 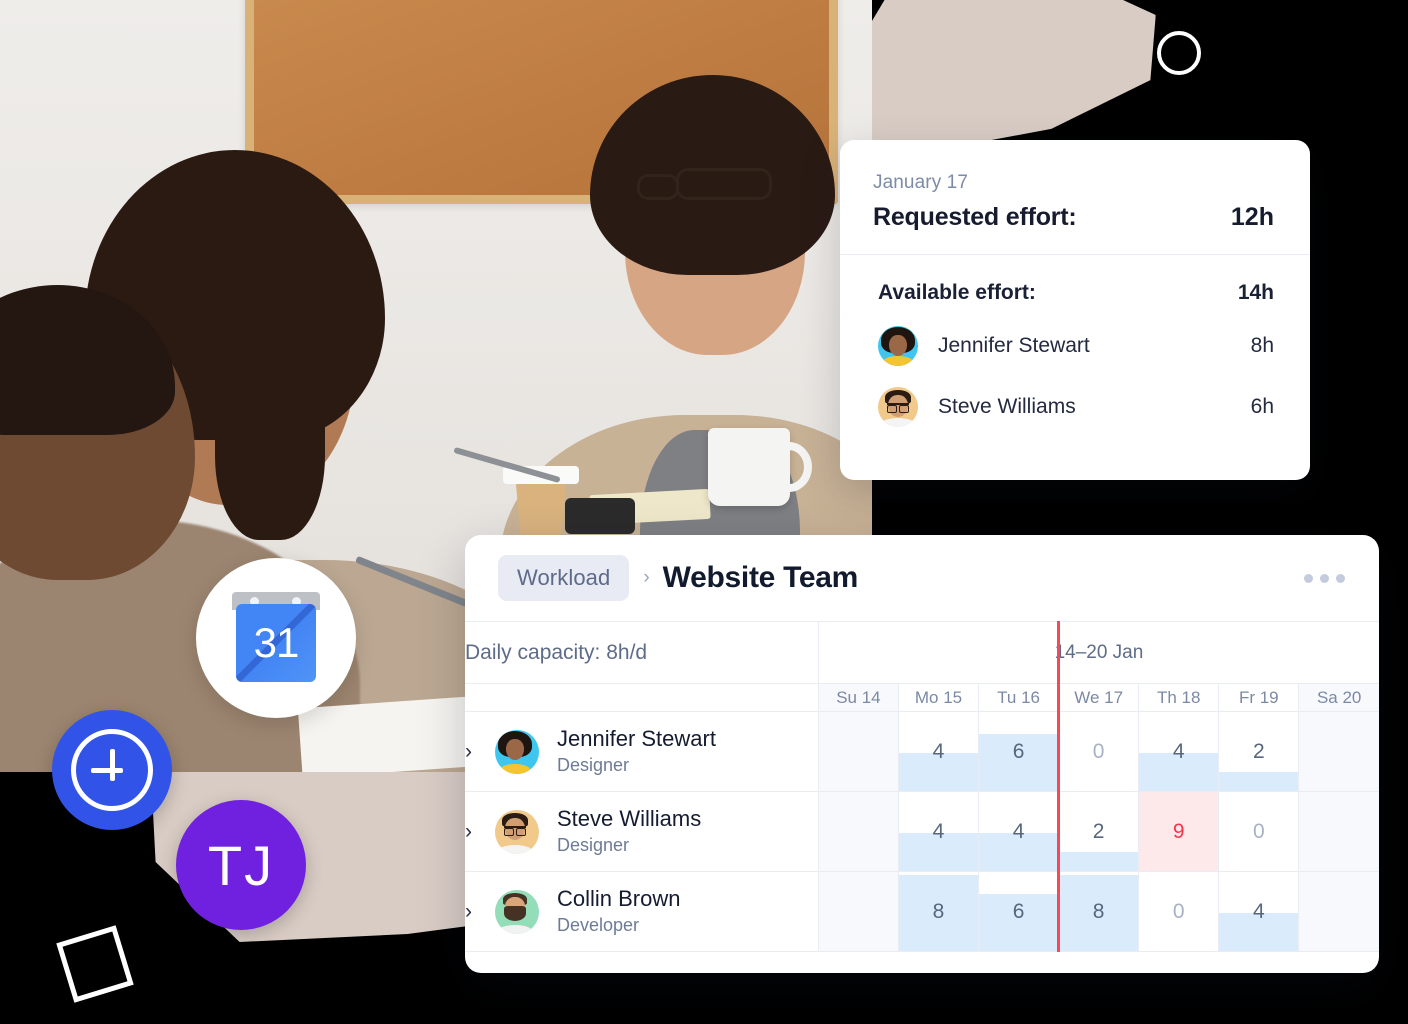 What do you see at coordinates (1098, 652) in the screenshot?
I see `week-range-label: 14–20 Jan` at bounding box center [1098, 652].